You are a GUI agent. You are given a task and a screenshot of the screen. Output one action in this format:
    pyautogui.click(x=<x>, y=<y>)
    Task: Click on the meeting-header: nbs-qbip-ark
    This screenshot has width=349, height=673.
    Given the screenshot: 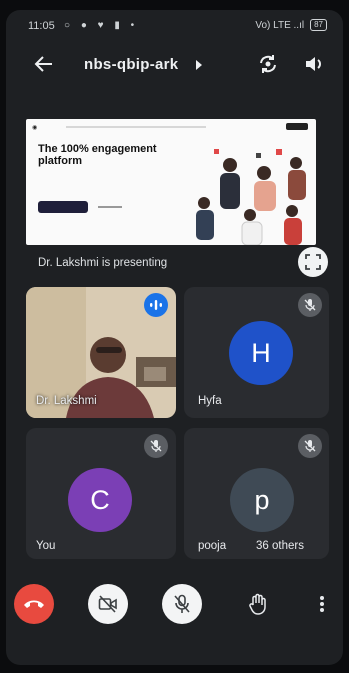 What is the action you would take?
    pyautogui.click(x=174, y=68)
    